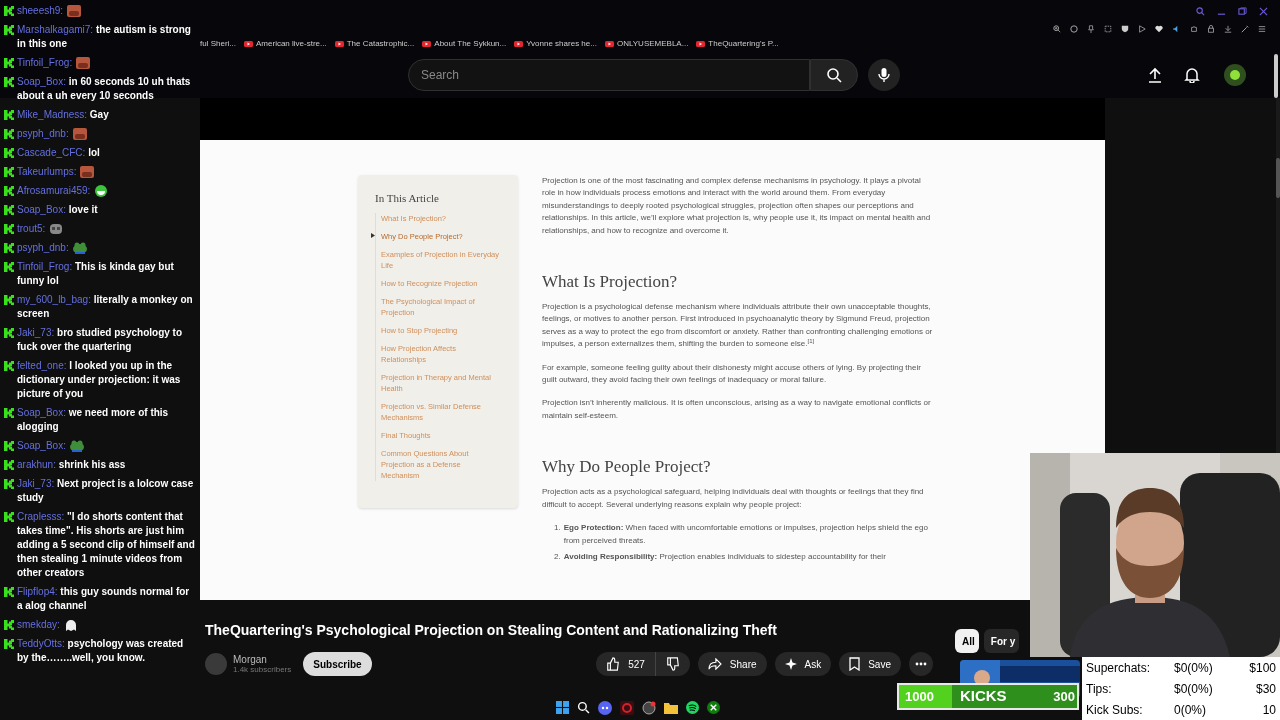 The height and width of the screenshot is (720, 1280). What do you see at coordinates (1142, 29) in the screenshot?
I see `play-icon` at bounding box center [1142, 29].